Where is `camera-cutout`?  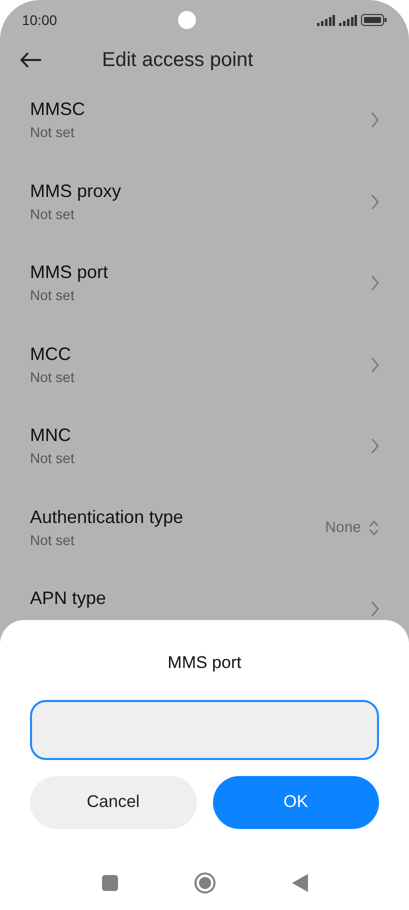 camera-cutout is located at coordinates (187, 20).